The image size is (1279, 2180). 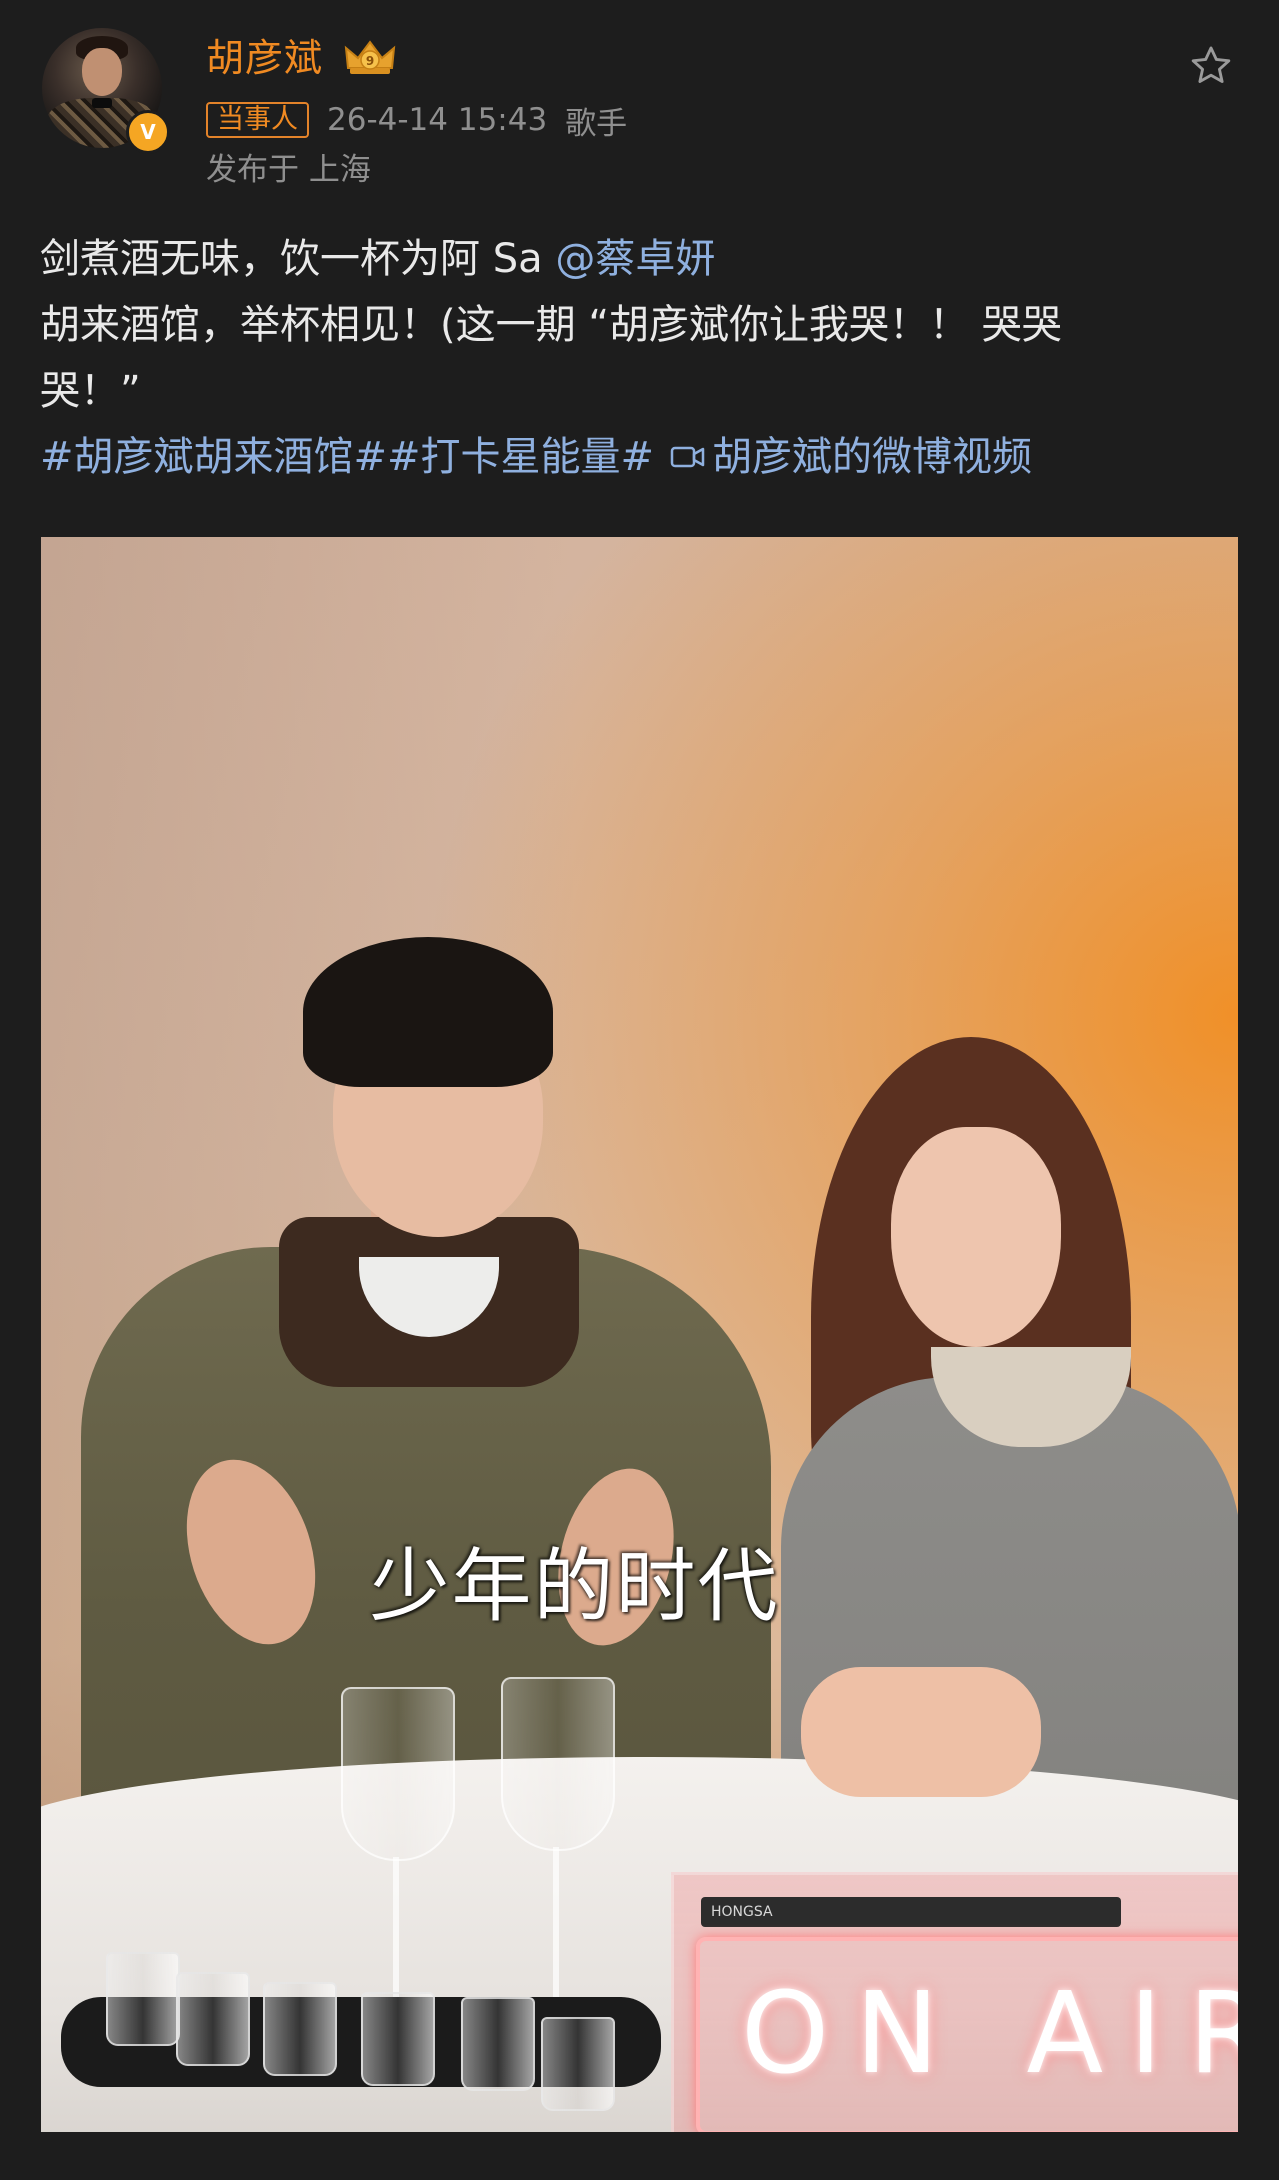 What do you see at coordinates (213, 457) in the screenshot?
I see `topic-link-1: #胡彦斌胡来酒馆#` at bounding box center [213, 457].